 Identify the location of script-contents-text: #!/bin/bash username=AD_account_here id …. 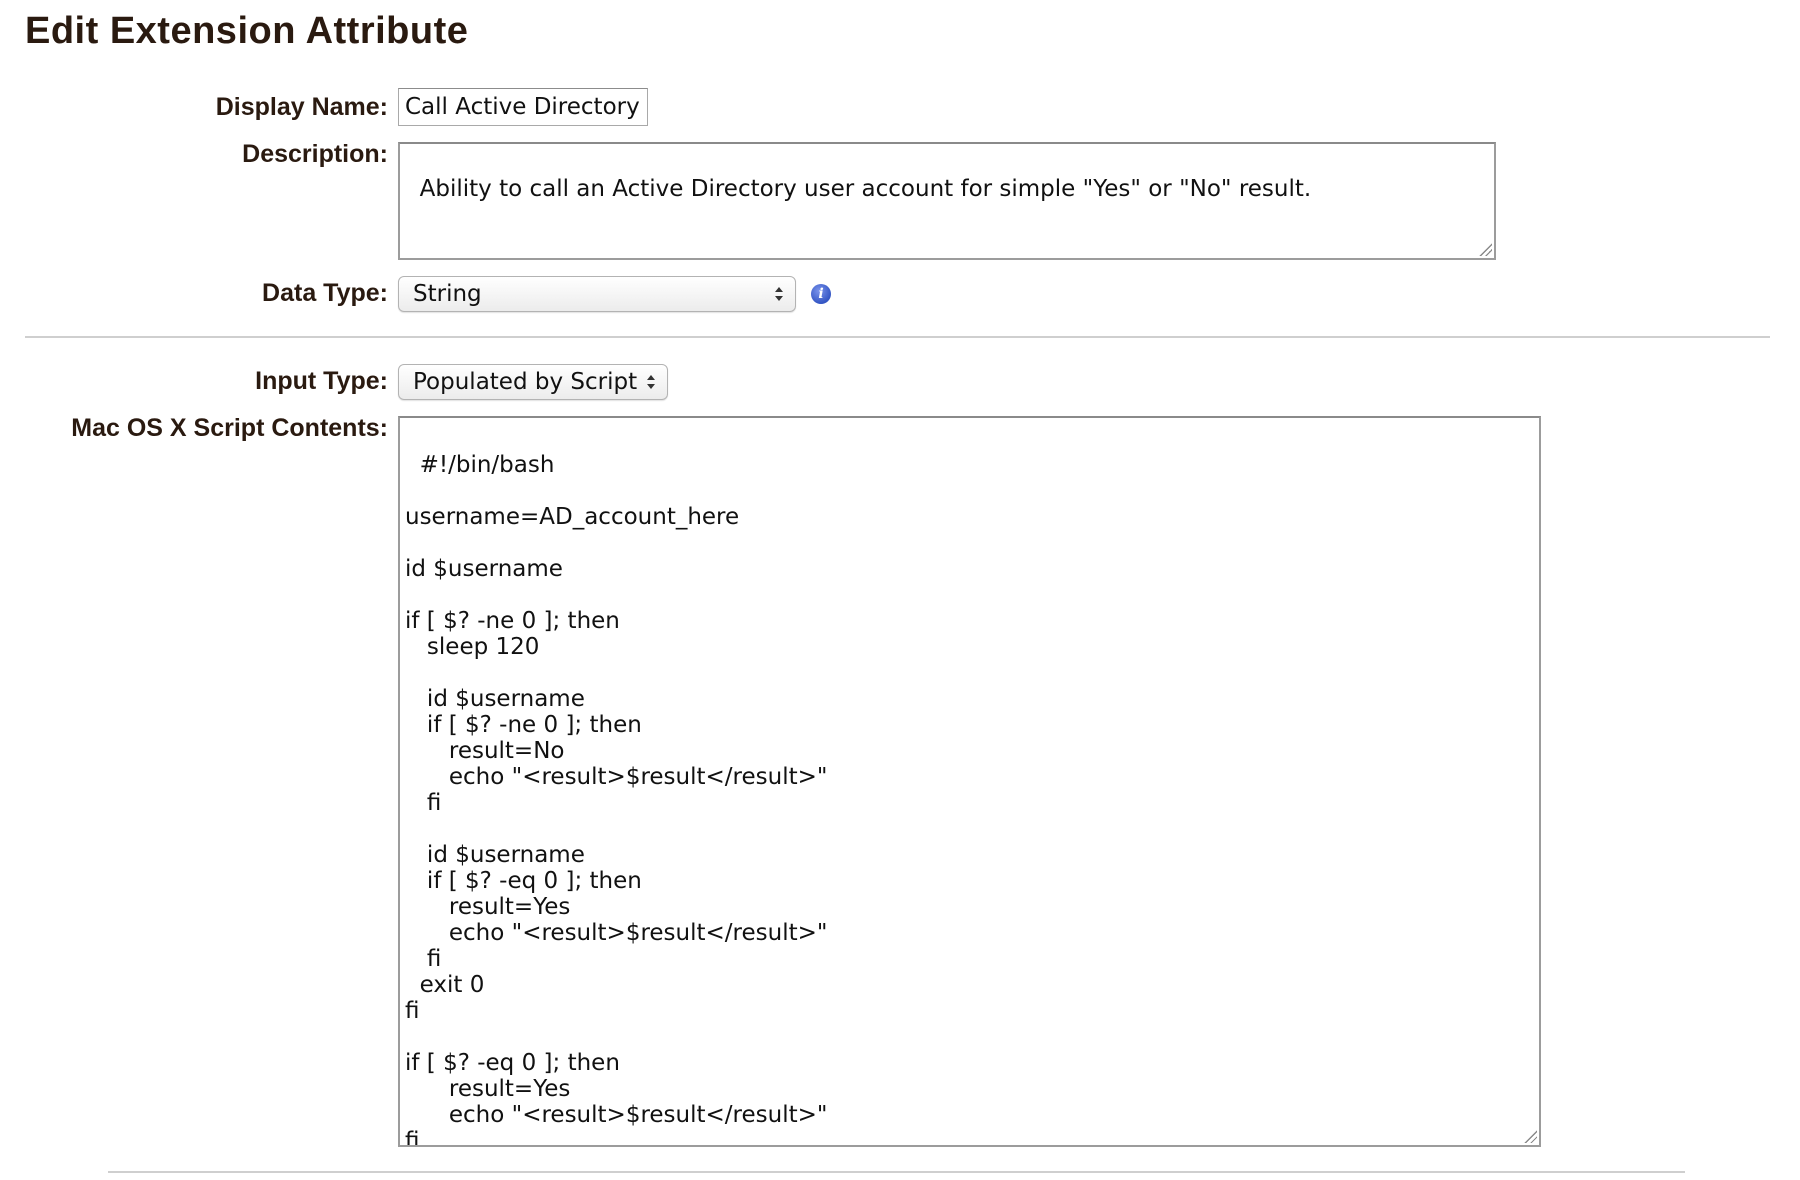
(616, 799).